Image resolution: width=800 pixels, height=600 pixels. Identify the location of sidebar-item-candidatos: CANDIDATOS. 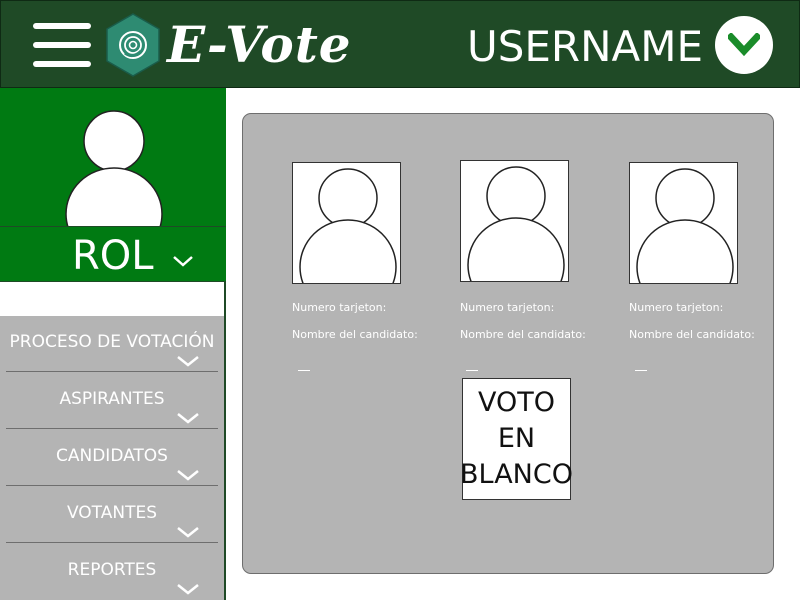
(112, 458).